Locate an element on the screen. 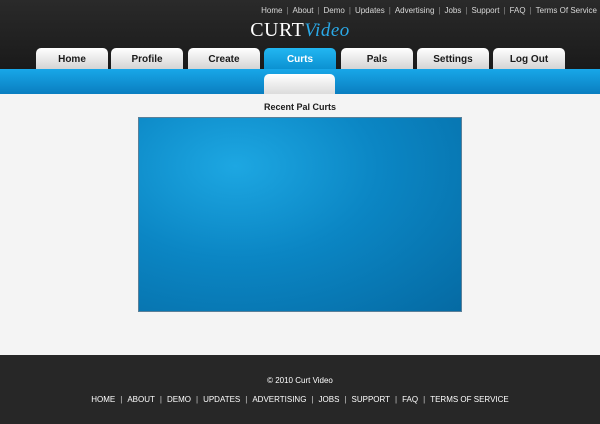  footer-link-demo: DEMO is located at coordinates (179, 399).